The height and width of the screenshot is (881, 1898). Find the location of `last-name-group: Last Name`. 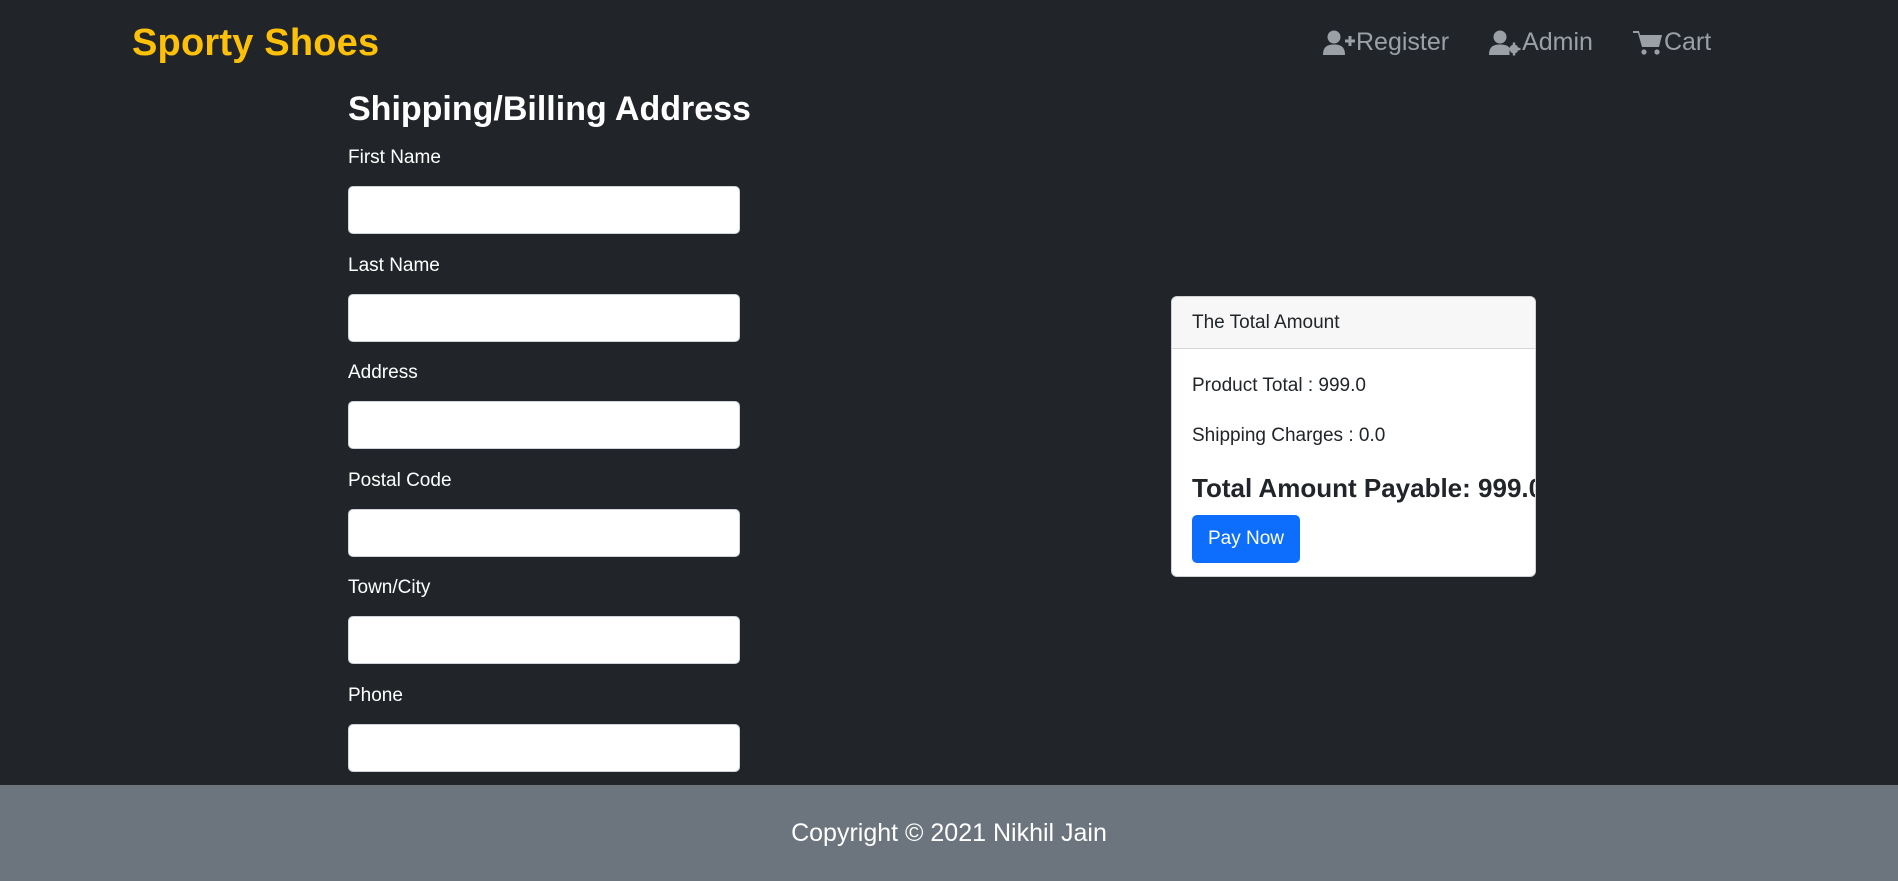

last-name-group: Last Name is located at coordinates (544, 298).